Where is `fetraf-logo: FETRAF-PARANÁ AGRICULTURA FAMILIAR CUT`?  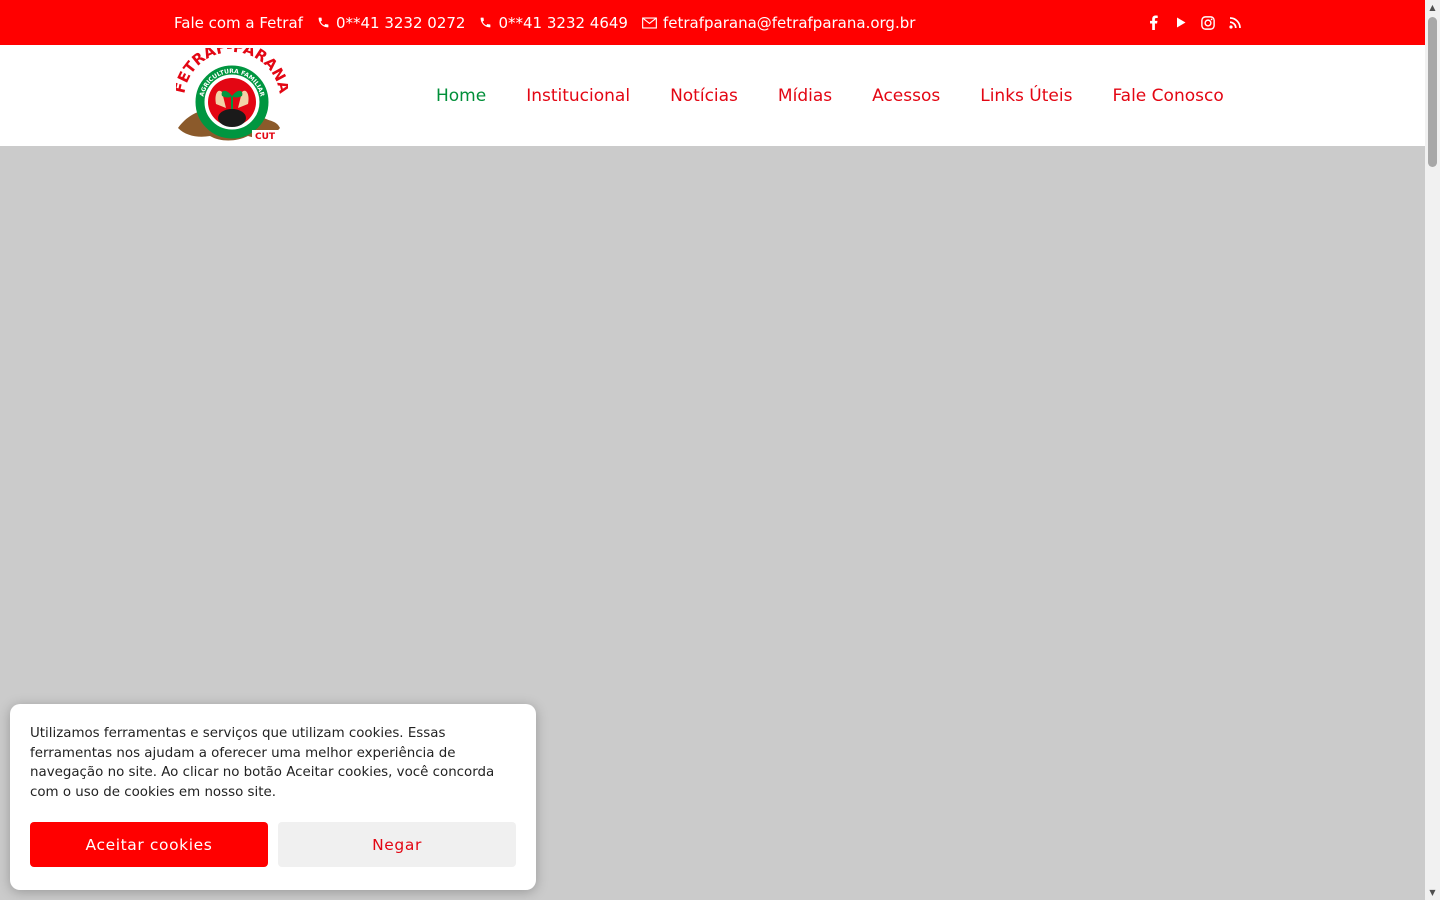
fetraf-logo: FETRAF-PARANÁ AGRICULTURA FAMILIAR CUT is located at coordinates (232, 91).